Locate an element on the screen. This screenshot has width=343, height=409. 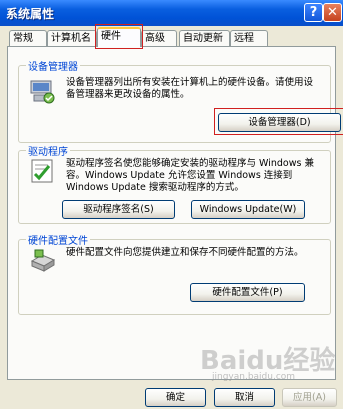
tab-highlight is located at coordinates (119, 36).